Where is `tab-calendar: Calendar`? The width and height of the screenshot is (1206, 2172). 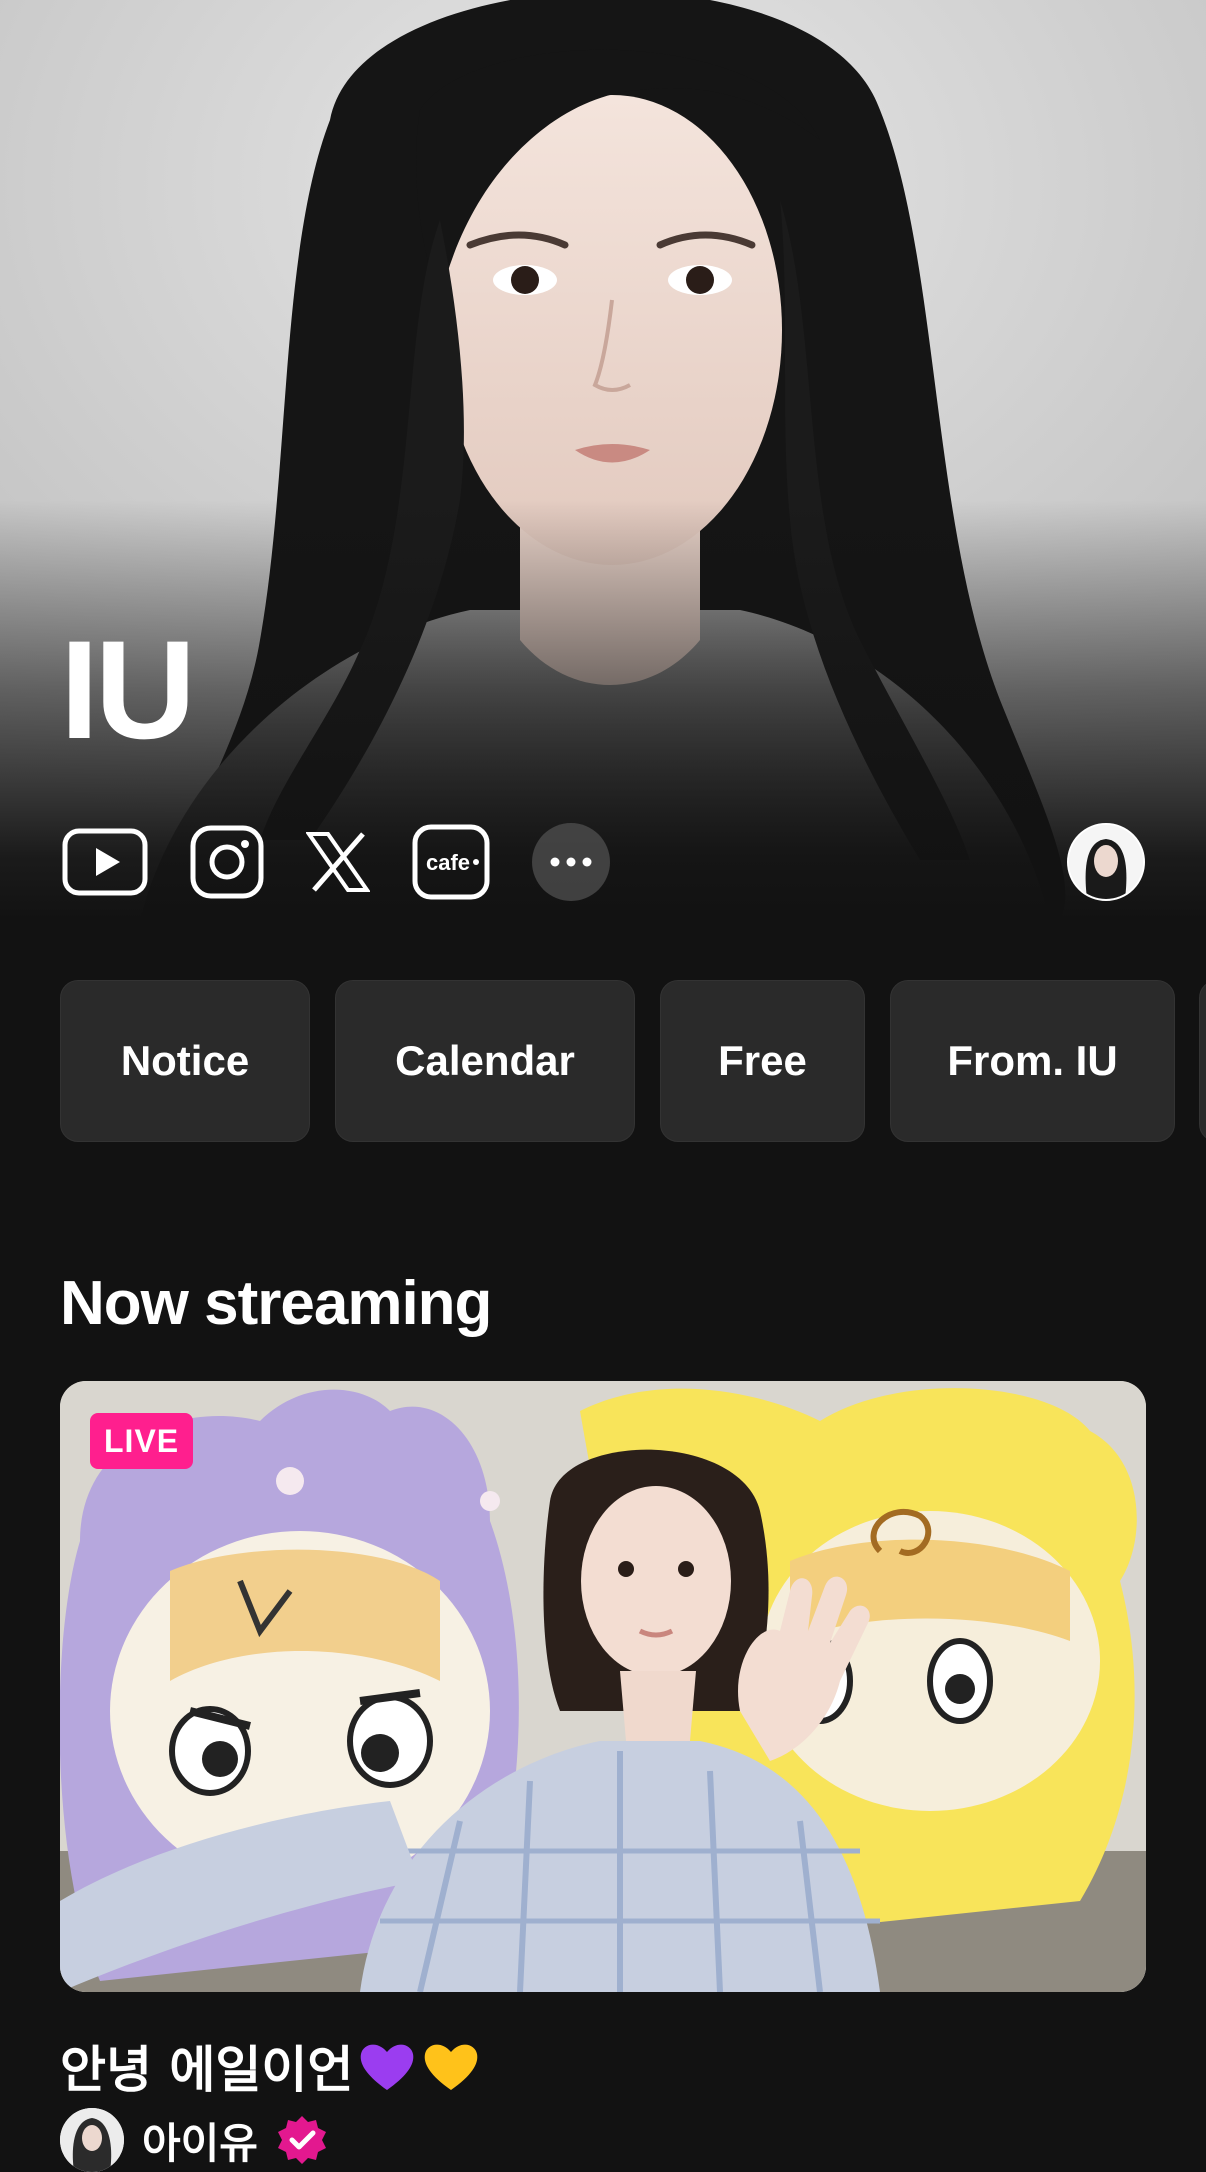
tab-calendar: Calendar is located at coordinates (485, 1061).